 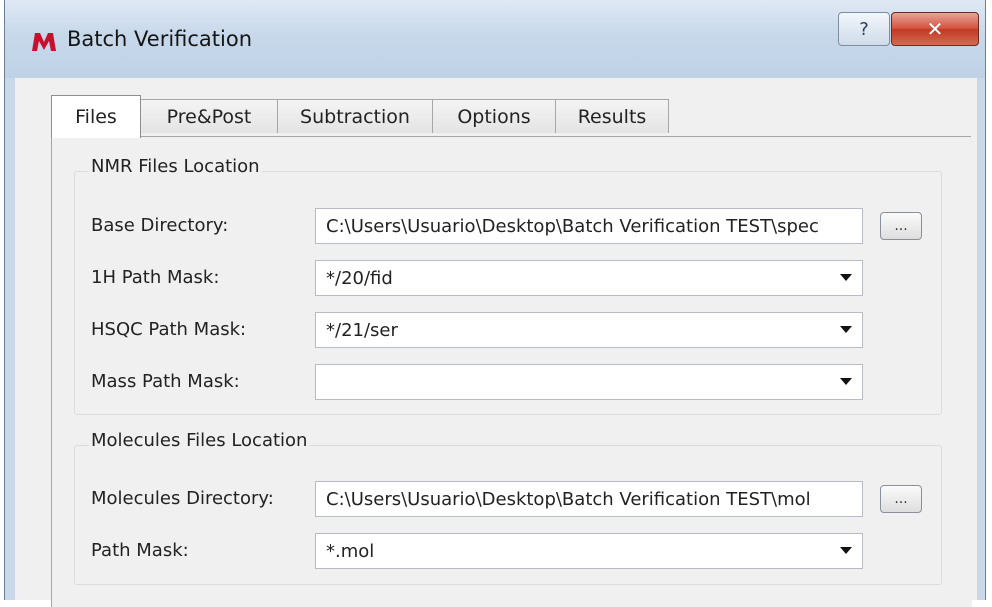 I want to click on tab-options: Options, so click(x=494, y=116).